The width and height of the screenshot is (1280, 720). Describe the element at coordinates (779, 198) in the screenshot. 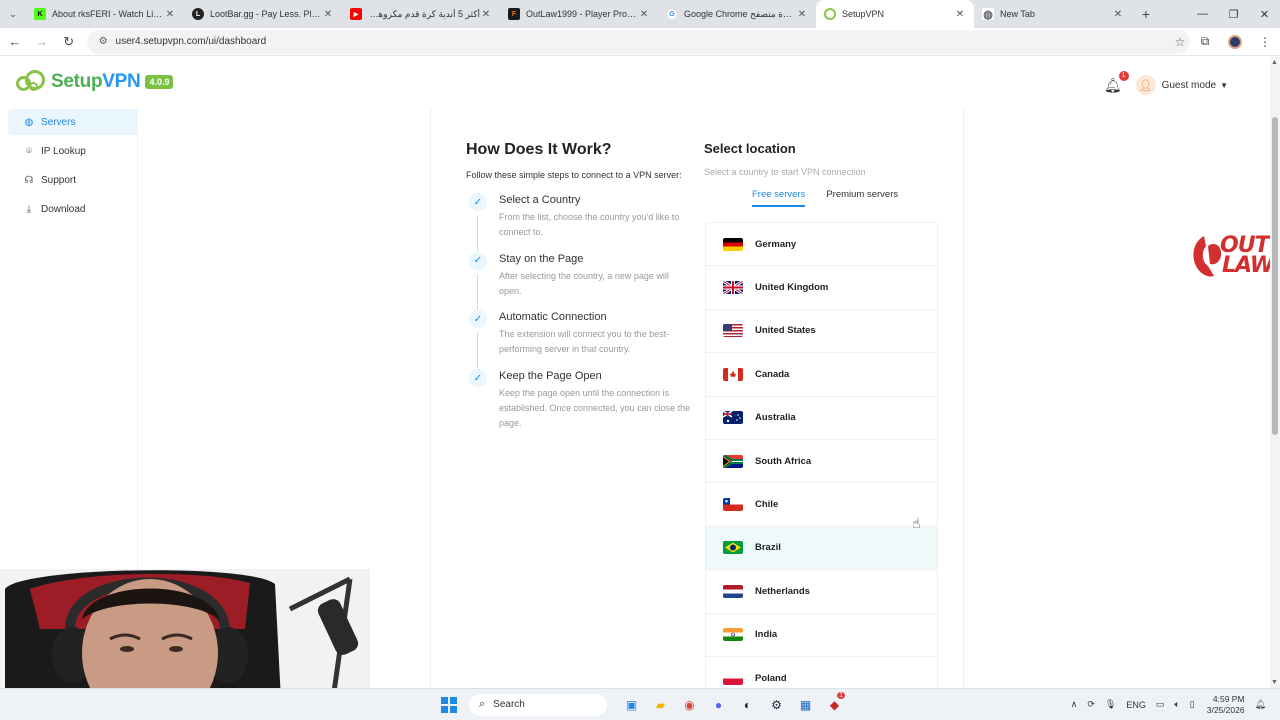

I see `tab-free-servers: Free servers` at that location.